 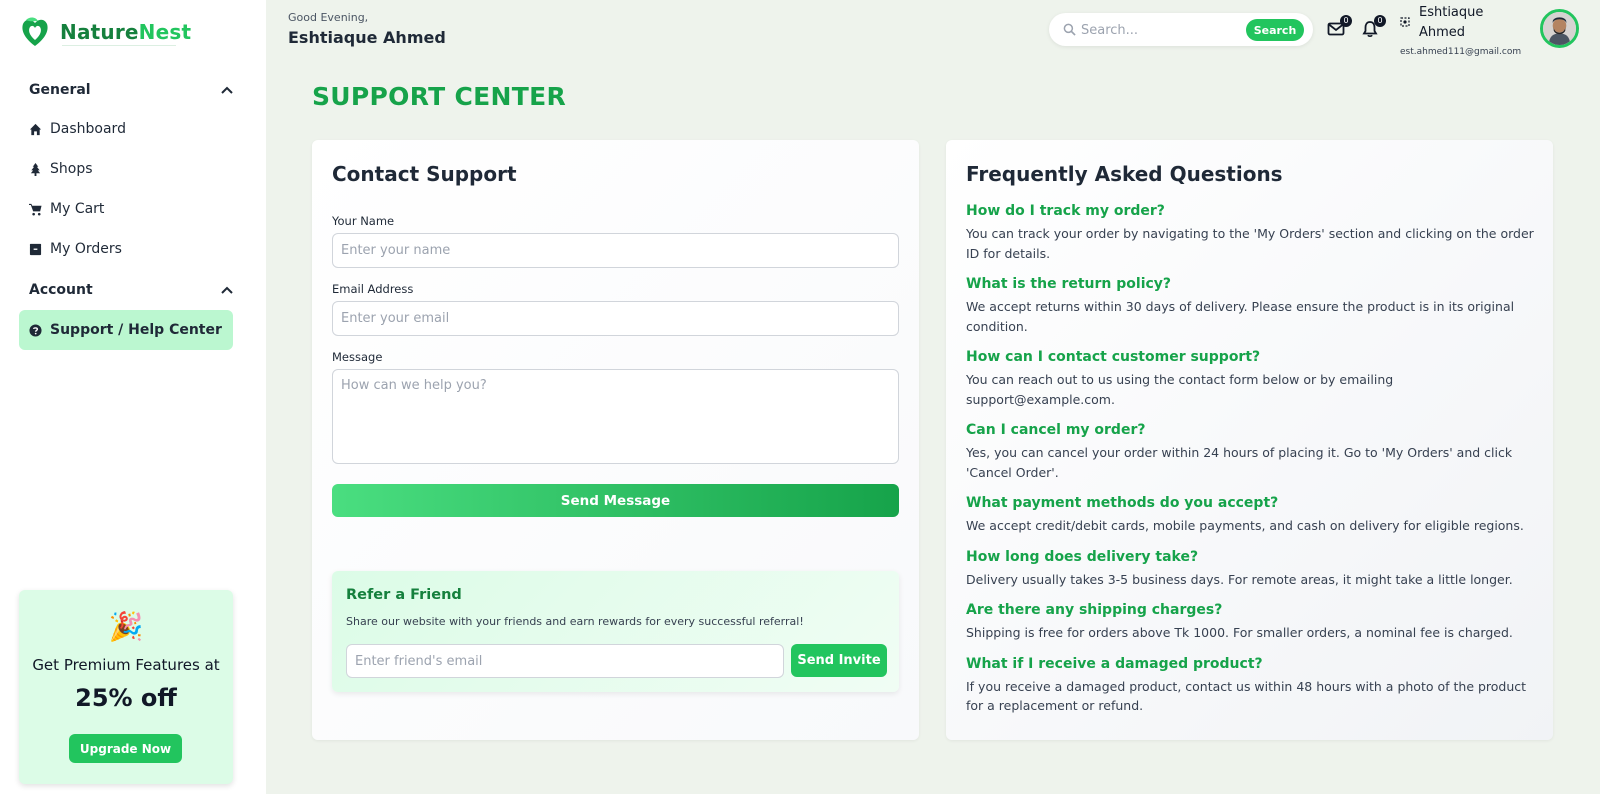 What do you see at coordinates (136, 330) in the screenshot?
I see `sidebar-item-label: Support / Help Center` at bounding box center [136, 330].